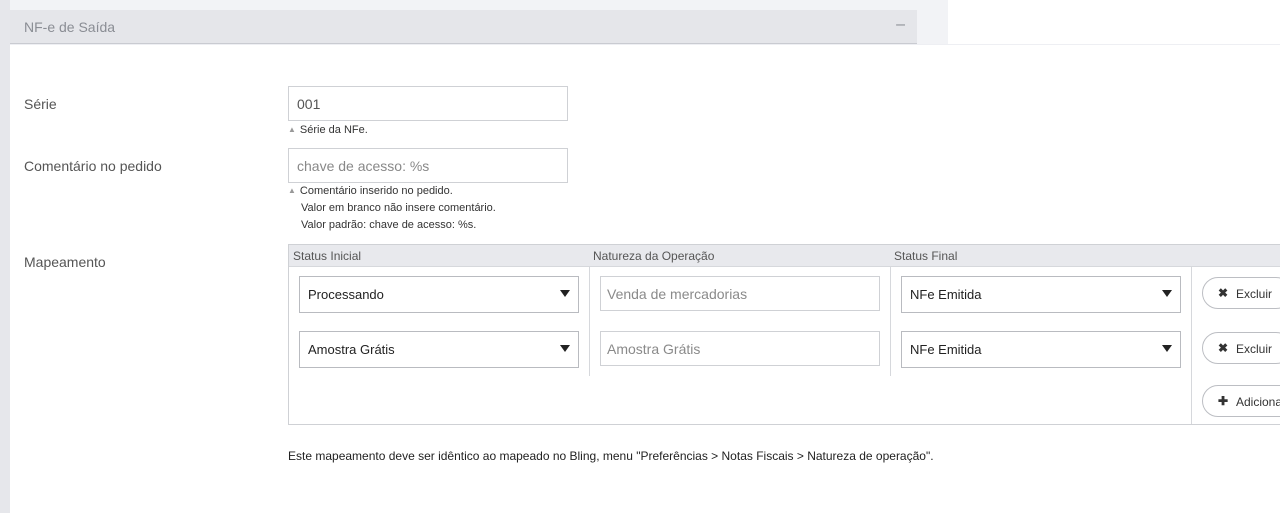  I want to click on col-status-inicial: Status Inicial, so click(327, 256).